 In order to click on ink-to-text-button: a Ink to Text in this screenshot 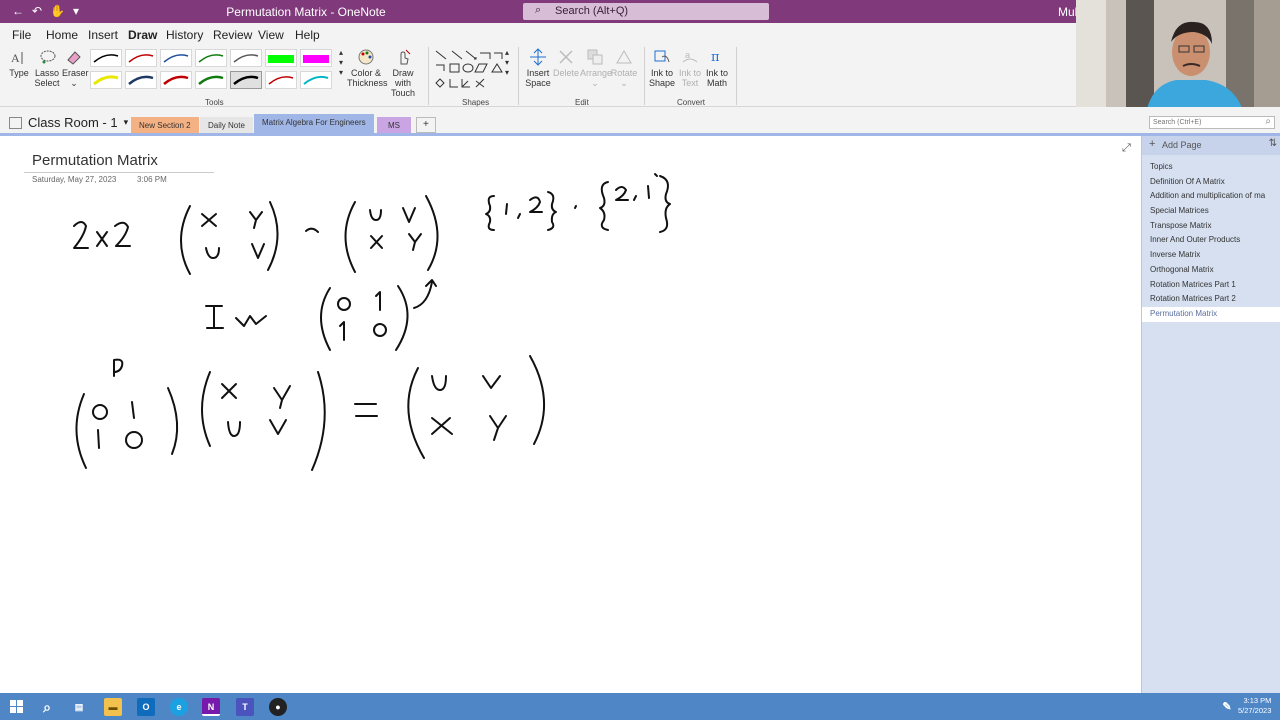, I will do `click(690, 68)`.